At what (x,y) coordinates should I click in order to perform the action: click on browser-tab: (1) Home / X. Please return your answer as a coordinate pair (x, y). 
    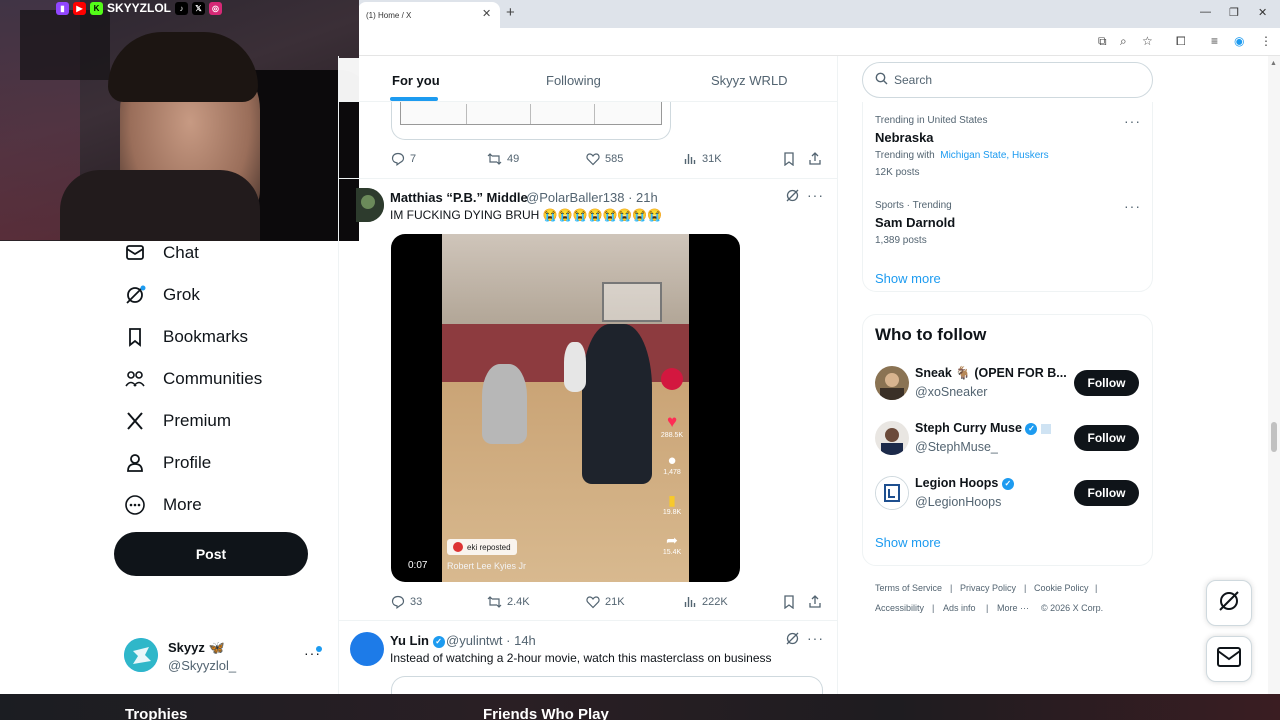
    Looking at the image, I should click on (429, 15).